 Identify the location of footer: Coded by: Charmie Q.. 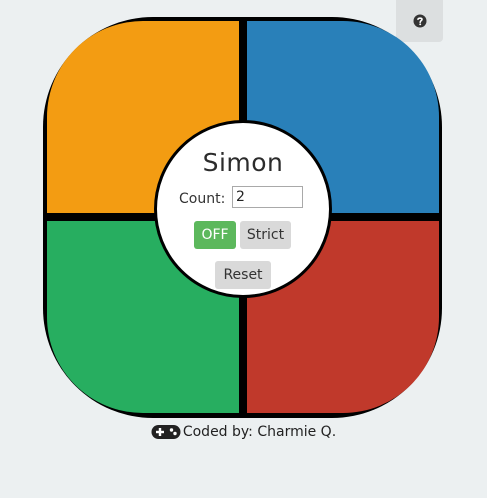
(243, 432).